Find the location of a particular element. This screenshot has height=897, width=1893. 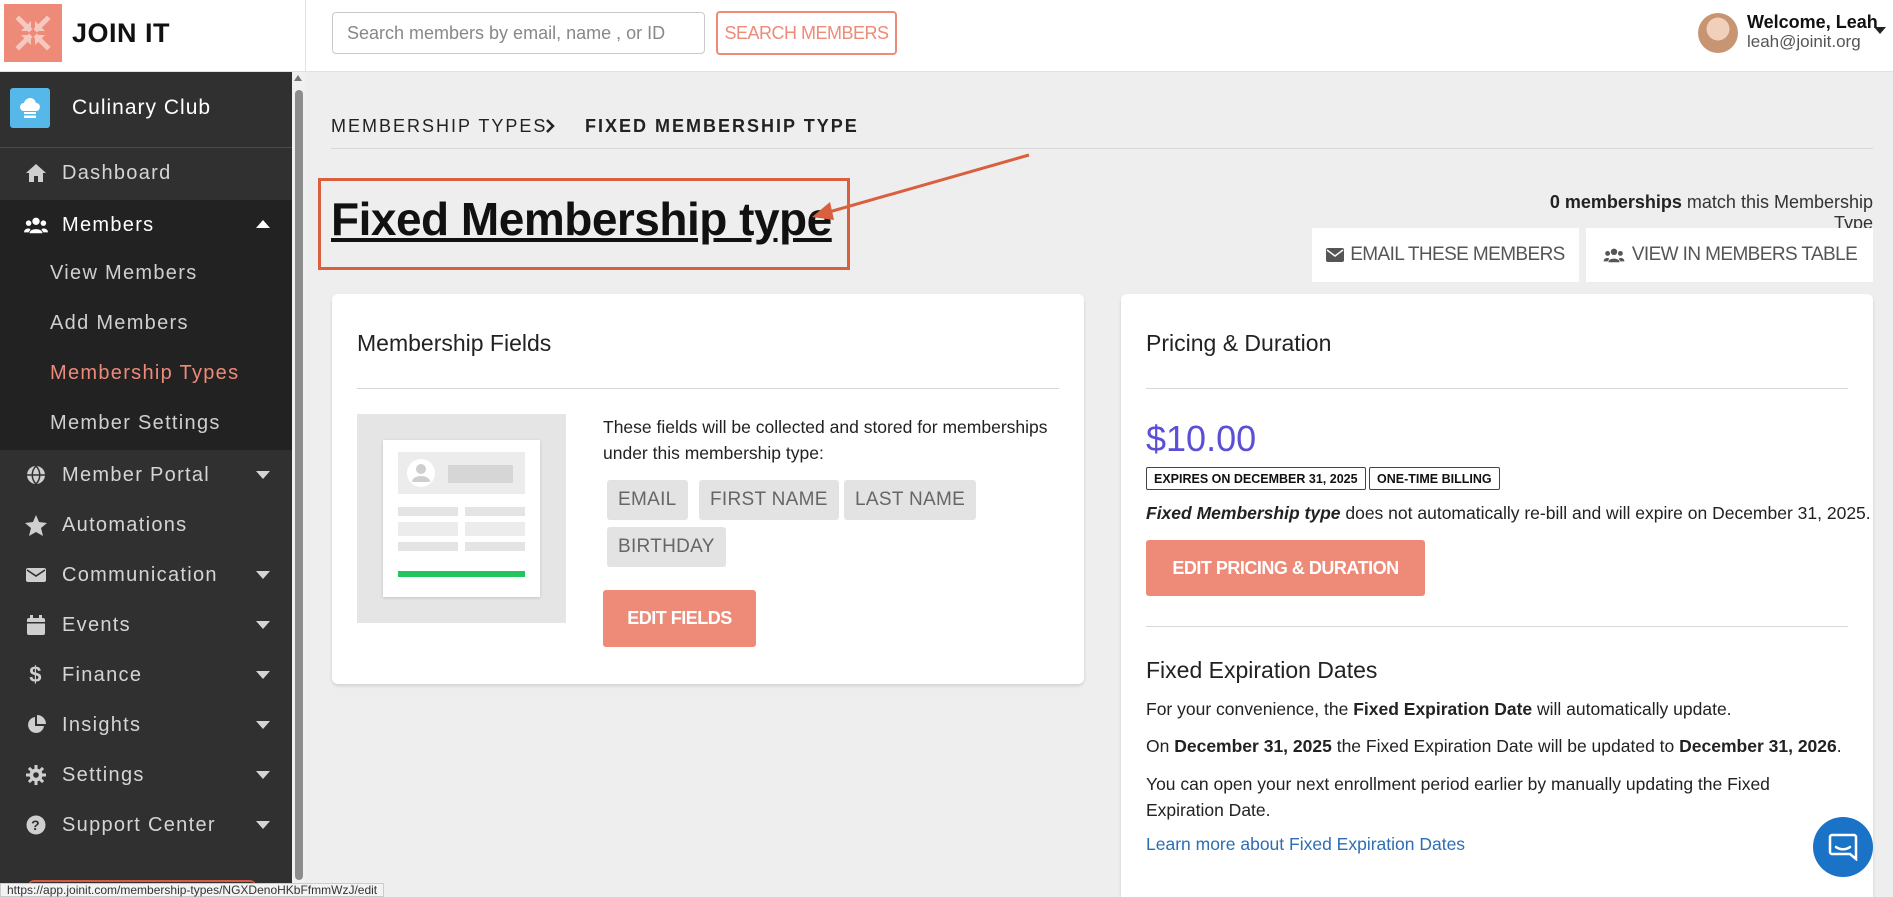

email-these-members-button: EMAIL THESE MEMBERS is located at coordinates (1445, 255).